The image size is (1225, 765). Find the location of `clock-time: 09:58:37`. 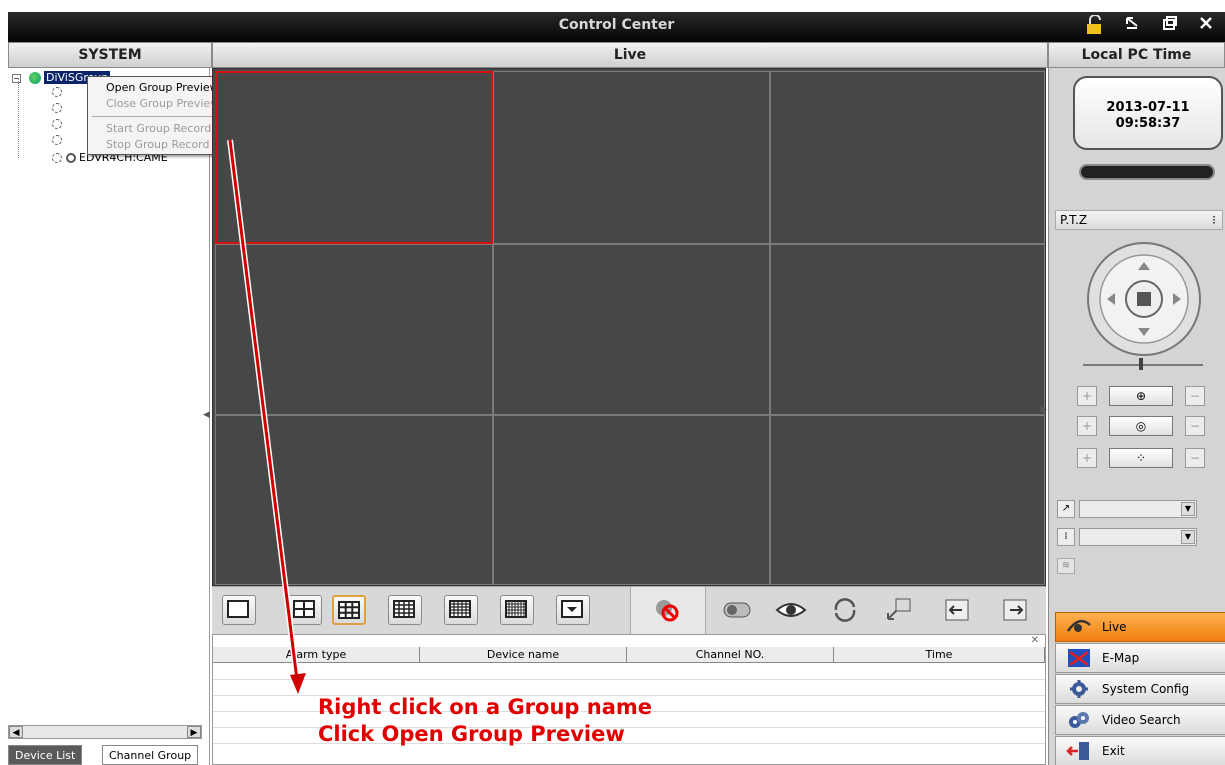

clock-time: 09:58:37 is located at coordinates (1148, 123).